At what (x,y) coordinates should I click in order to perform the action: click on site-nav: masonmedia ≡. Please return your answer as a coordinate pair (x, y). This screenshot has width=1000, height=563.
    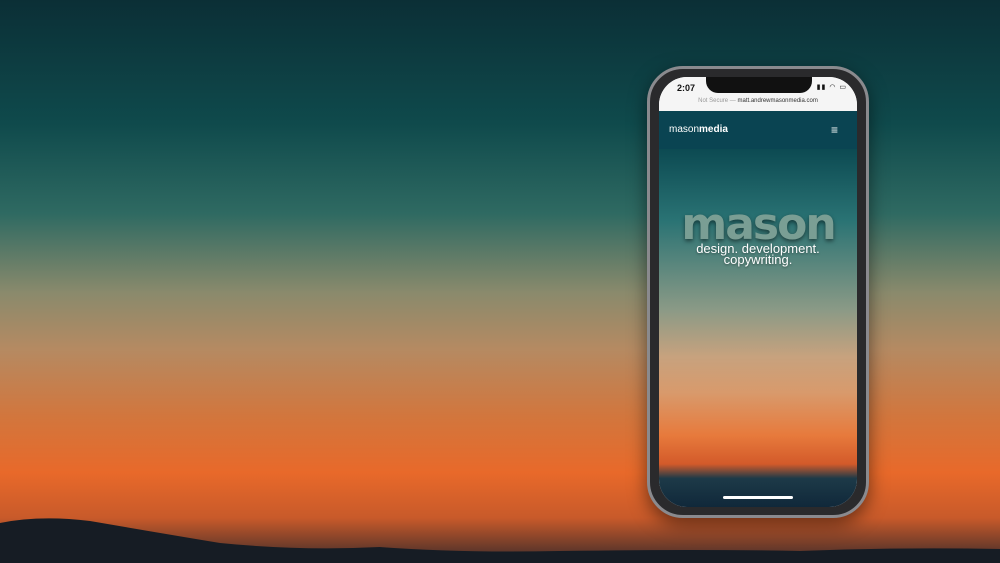
    Looking at the image, I should click on (758, 130).